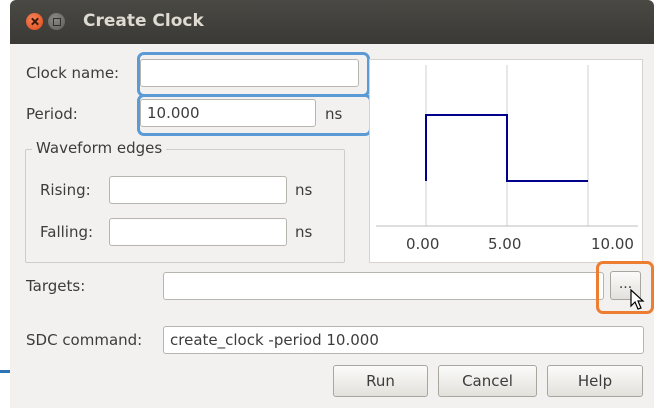 This screenshot has height=408, width=654. Describe the element at coordinates (506, 148) in the screenshot. I see `clock-waveform-line` at that location.